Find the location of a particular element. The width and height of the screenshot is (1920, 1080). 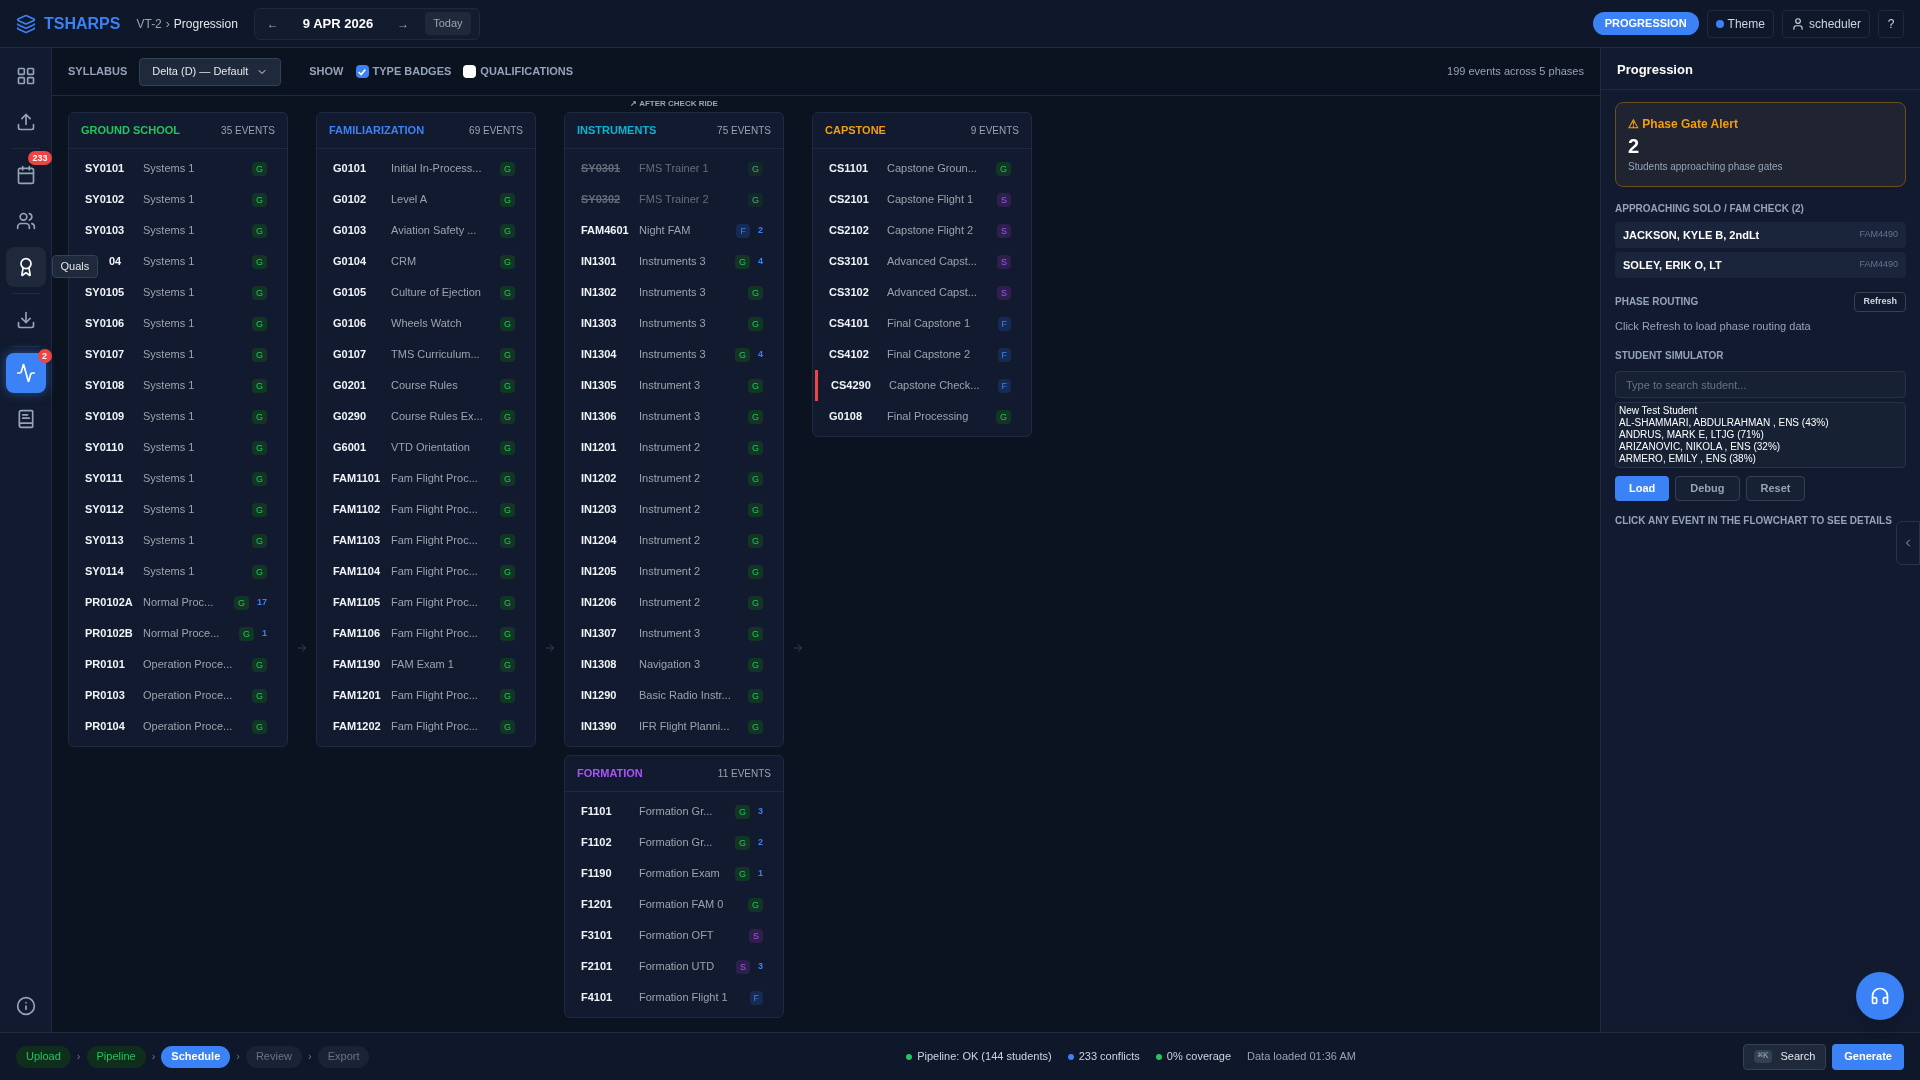

event-code: G0201 is located at coordinates (350, 386).